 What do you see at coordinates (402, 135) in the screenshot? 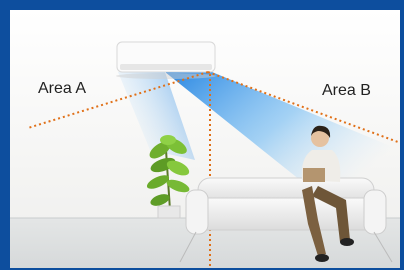
I see `frame-right` at bounding box center [402, 135].